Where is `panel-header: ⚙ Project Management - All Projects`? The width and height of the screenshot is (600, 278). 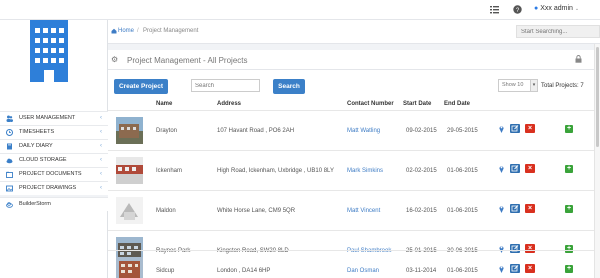
panel-header: ⚙ Project Management - All Projects is located at coordinates (351, 60).